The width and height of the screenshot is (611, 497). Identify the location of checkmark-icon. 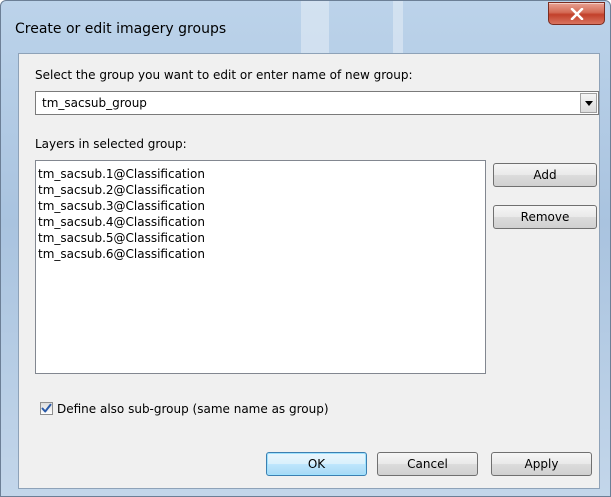
(46, 408).